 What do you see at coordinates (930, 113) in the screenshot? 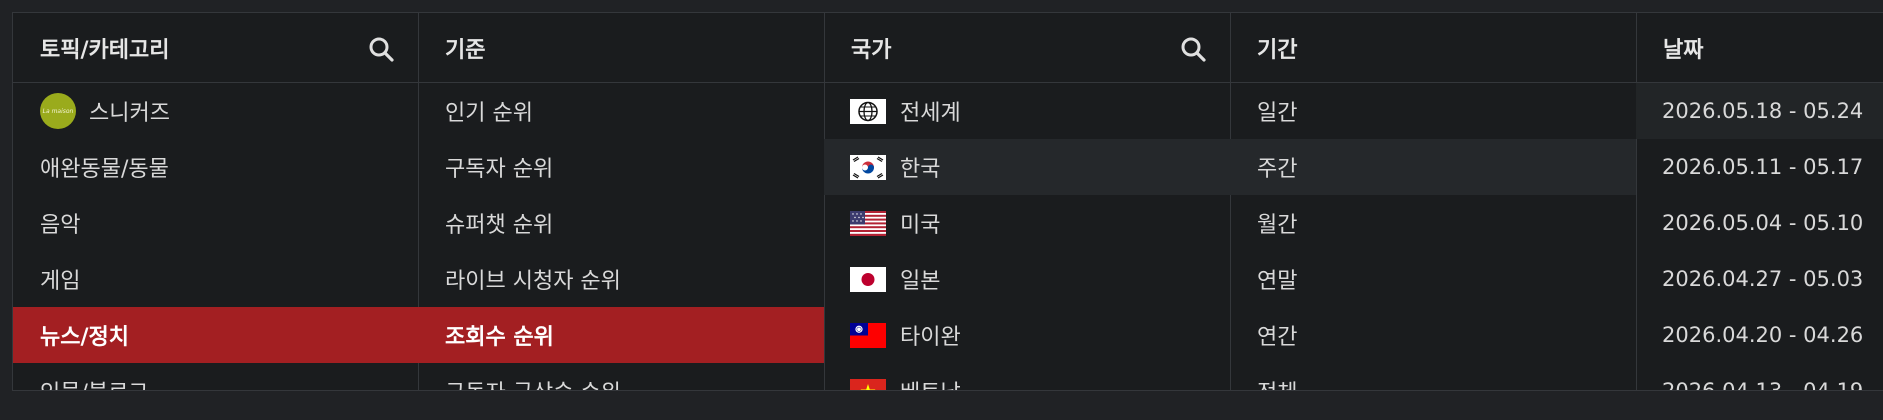
I see `country-item-label: 전세계` at bounding box center [930, 113].